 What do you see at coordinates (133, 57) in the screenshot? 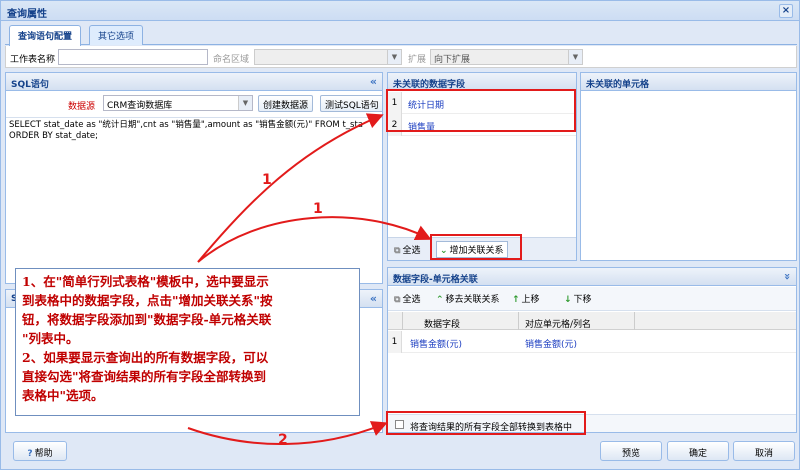
I see `sheet-name-input` at bounding box center [133, 57].